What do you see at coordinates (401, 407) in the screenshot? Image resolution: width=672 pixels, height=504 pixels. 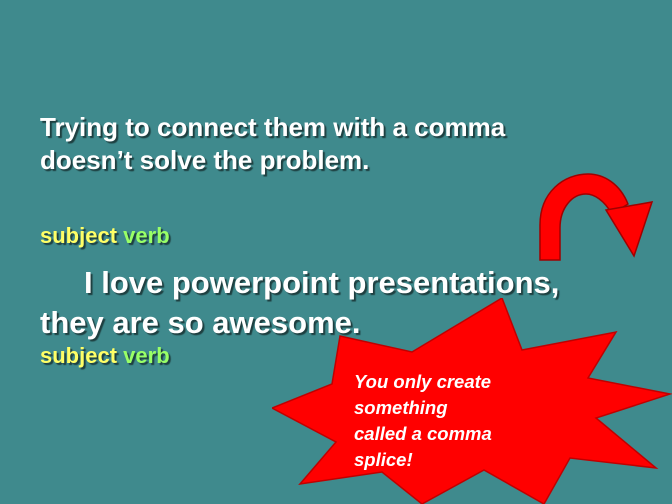 I see `callout-line-2: something` at bounding box center [401, 407].